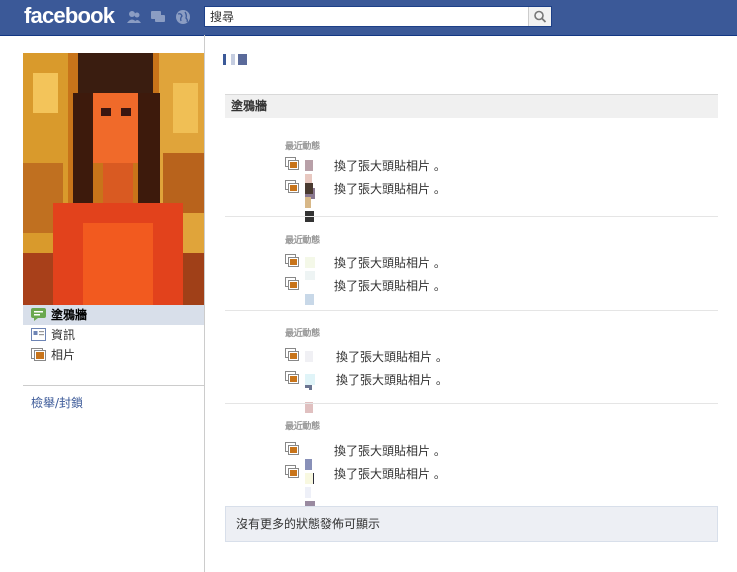  What do you see at coordinates (113, 385) in the screenshot?
I see `sidebar-divider` at bounding box center [113, 385].